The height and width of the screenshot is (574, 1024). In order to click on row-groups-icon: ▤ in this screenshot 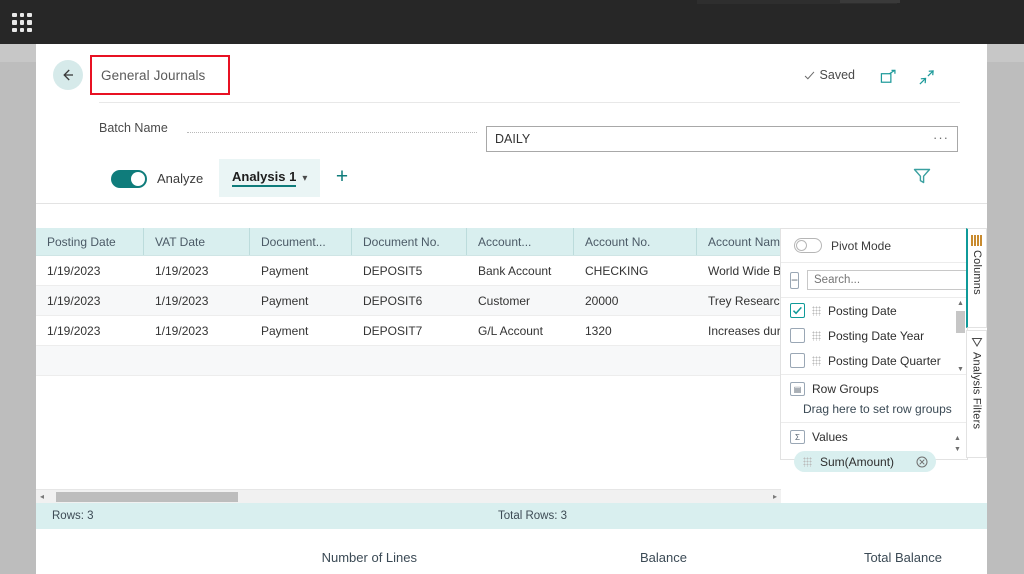, I will do `click(797, 389)`.